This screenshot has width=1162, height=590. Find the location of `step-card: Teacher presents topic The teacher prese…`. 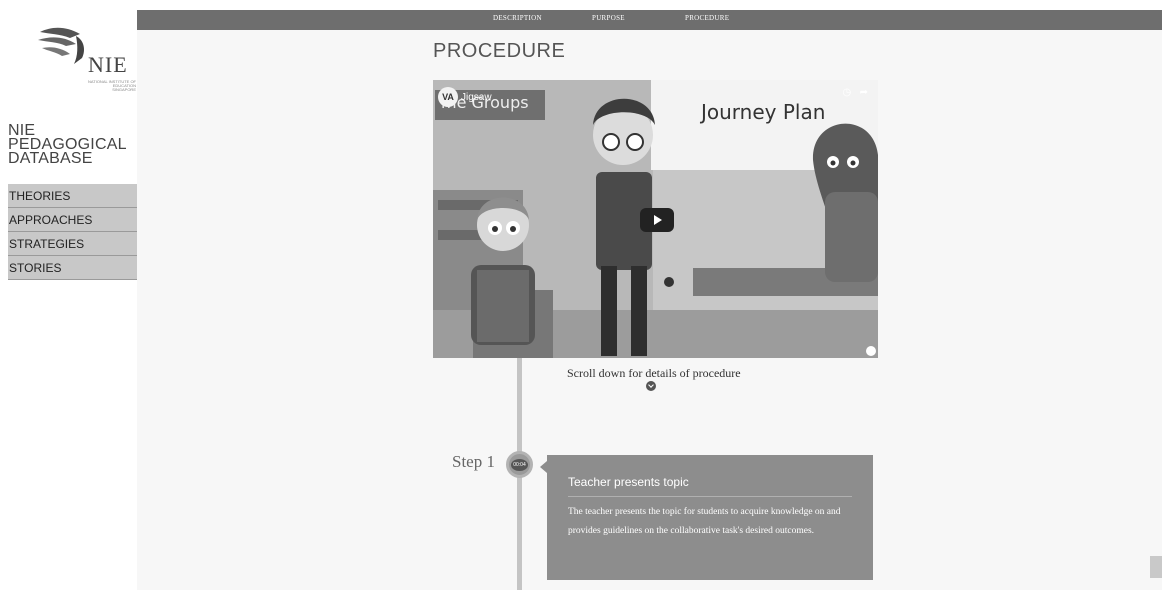

step-card: Teacher presents topic The teacher prese… is located at coordinates (706, 517).